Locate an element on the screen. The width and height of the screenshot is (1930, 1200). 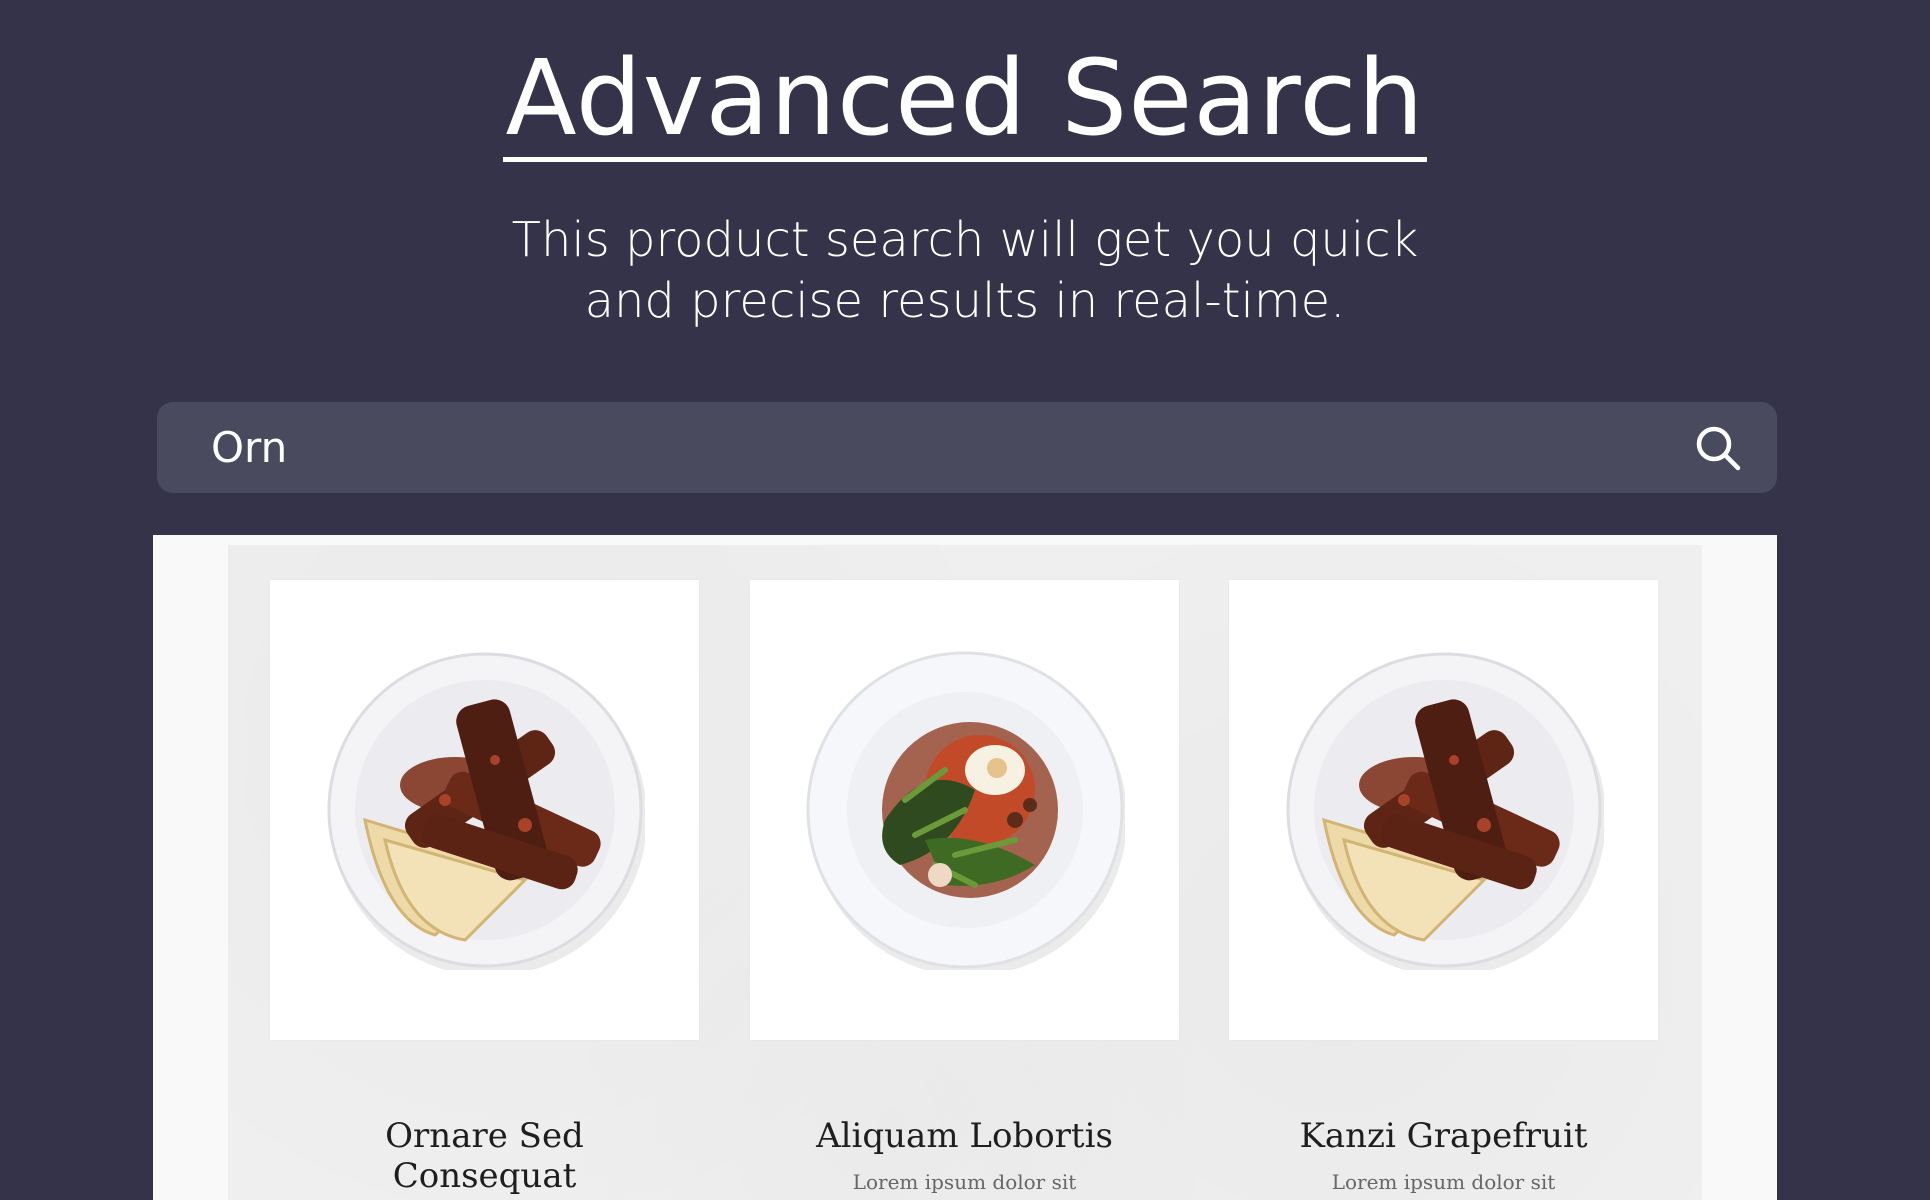
product-name: Aliquam Lobortis is located at coordinates (964, 1136).